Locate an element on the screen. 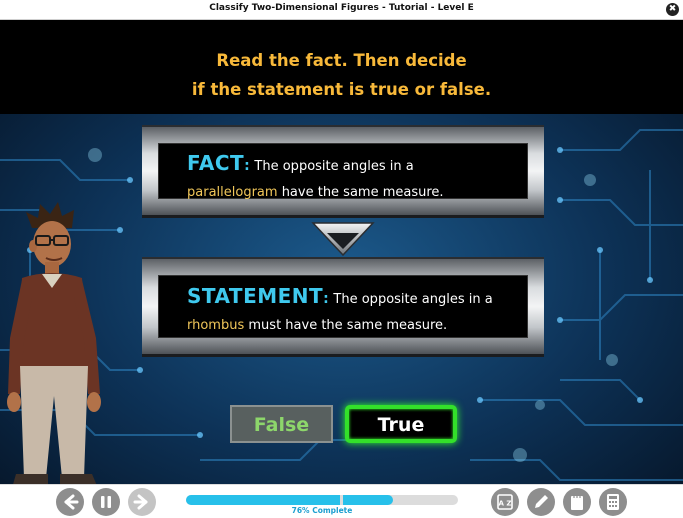 Image resolution: width=683 pixels, height=518 pixels. glossary-label: A Z is located at coordinates (505, 504).